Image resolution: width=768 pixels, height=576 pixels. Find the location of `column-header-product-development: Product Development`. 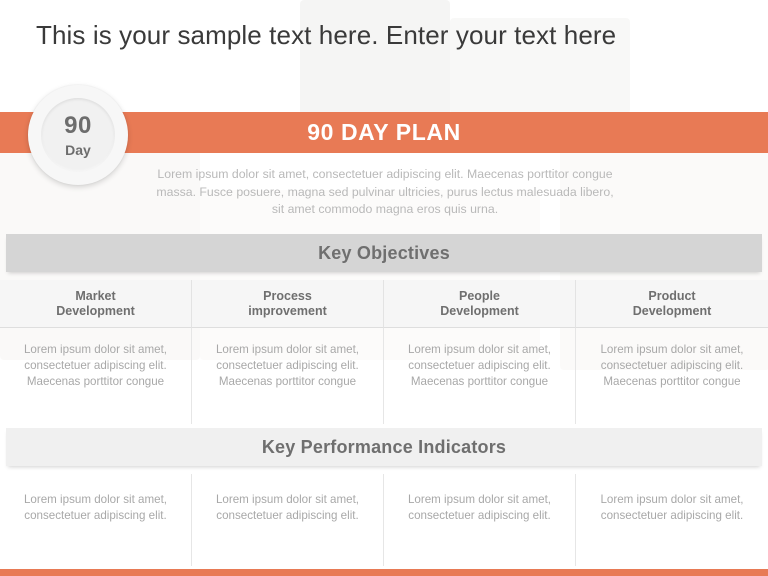

column-header-product-development: Product Development is located at coordinates (672, 304).